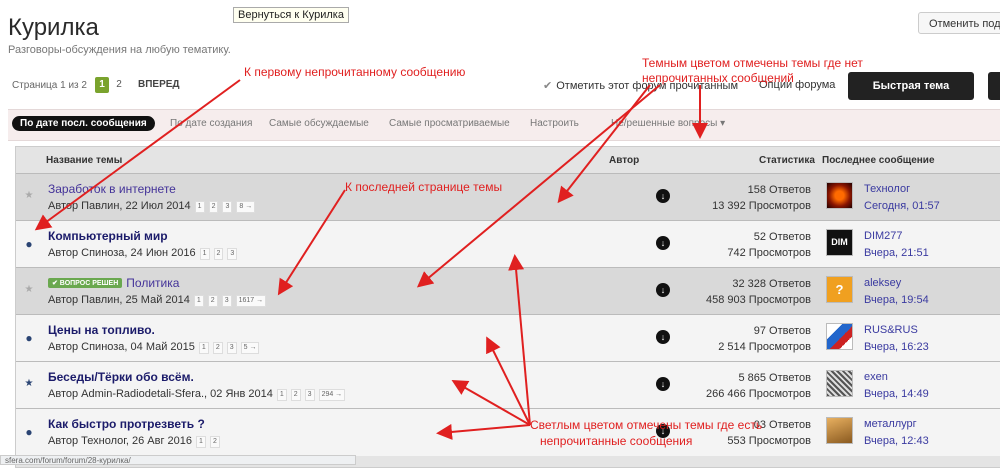 The height and width of the screenshot is (468, 1000). Describe the element at coordinates (878, 160) in the screenshot. I see `col-last-post: Последнее сообщение` at that location.